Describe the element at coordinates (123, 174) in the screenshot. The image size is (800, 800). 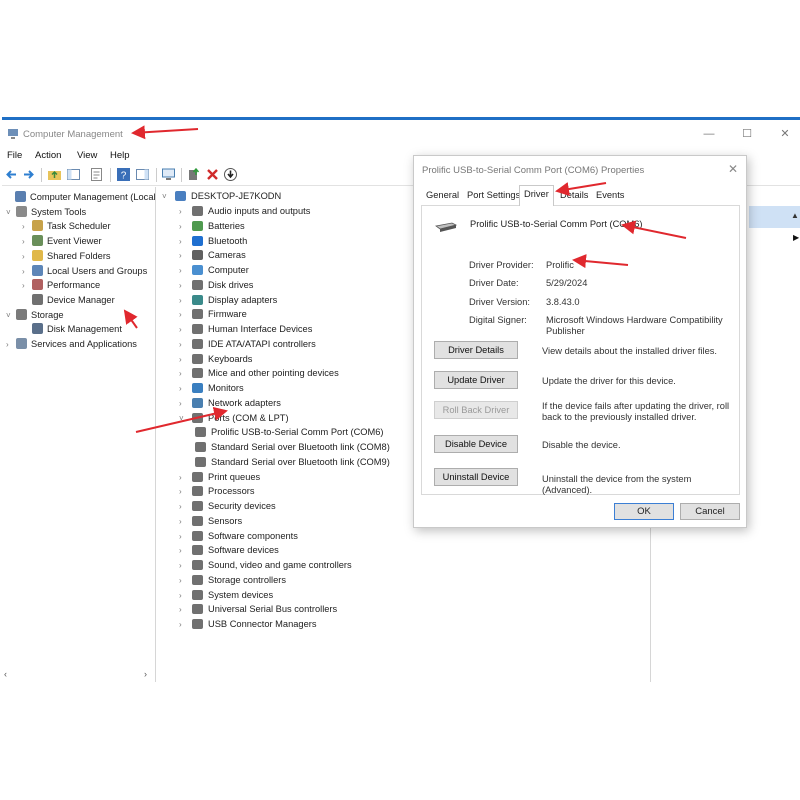
I see `help-icon: ?` at that location.